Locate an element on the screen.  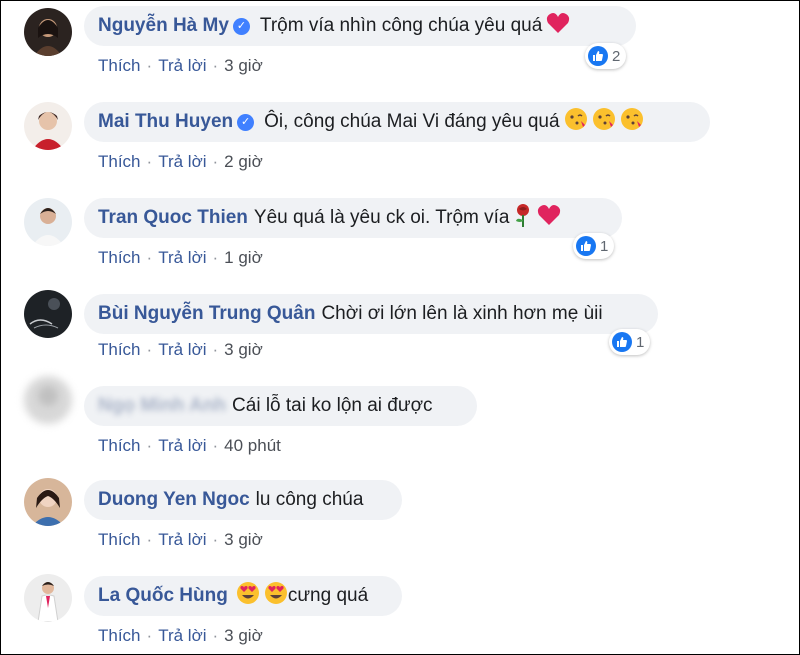
reaction-count: 2 is located at coordinates (606, 56).